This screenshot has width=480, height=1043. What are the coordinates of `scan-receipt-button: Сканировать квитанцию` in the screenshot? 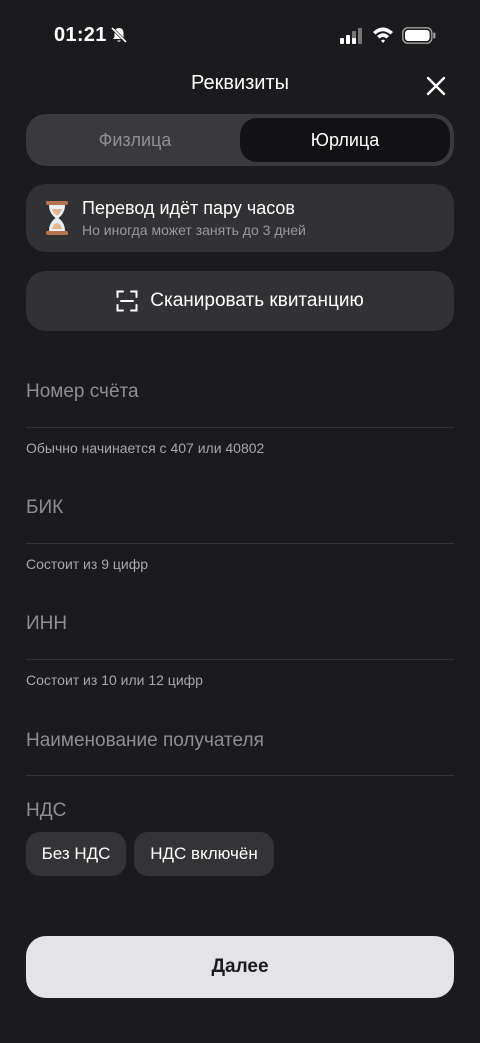 It's located at (240, 301).